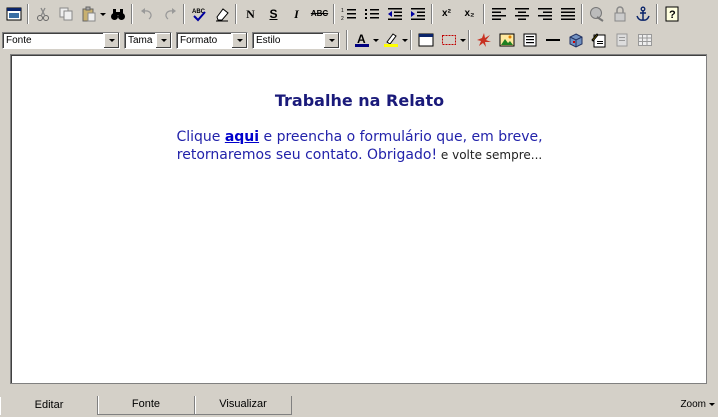 This screenshot has width=718, height=417. Describe the element at coordinates (405, 40) in the screenshot. I see `highlight-color-dropdown-arrow` at that location.